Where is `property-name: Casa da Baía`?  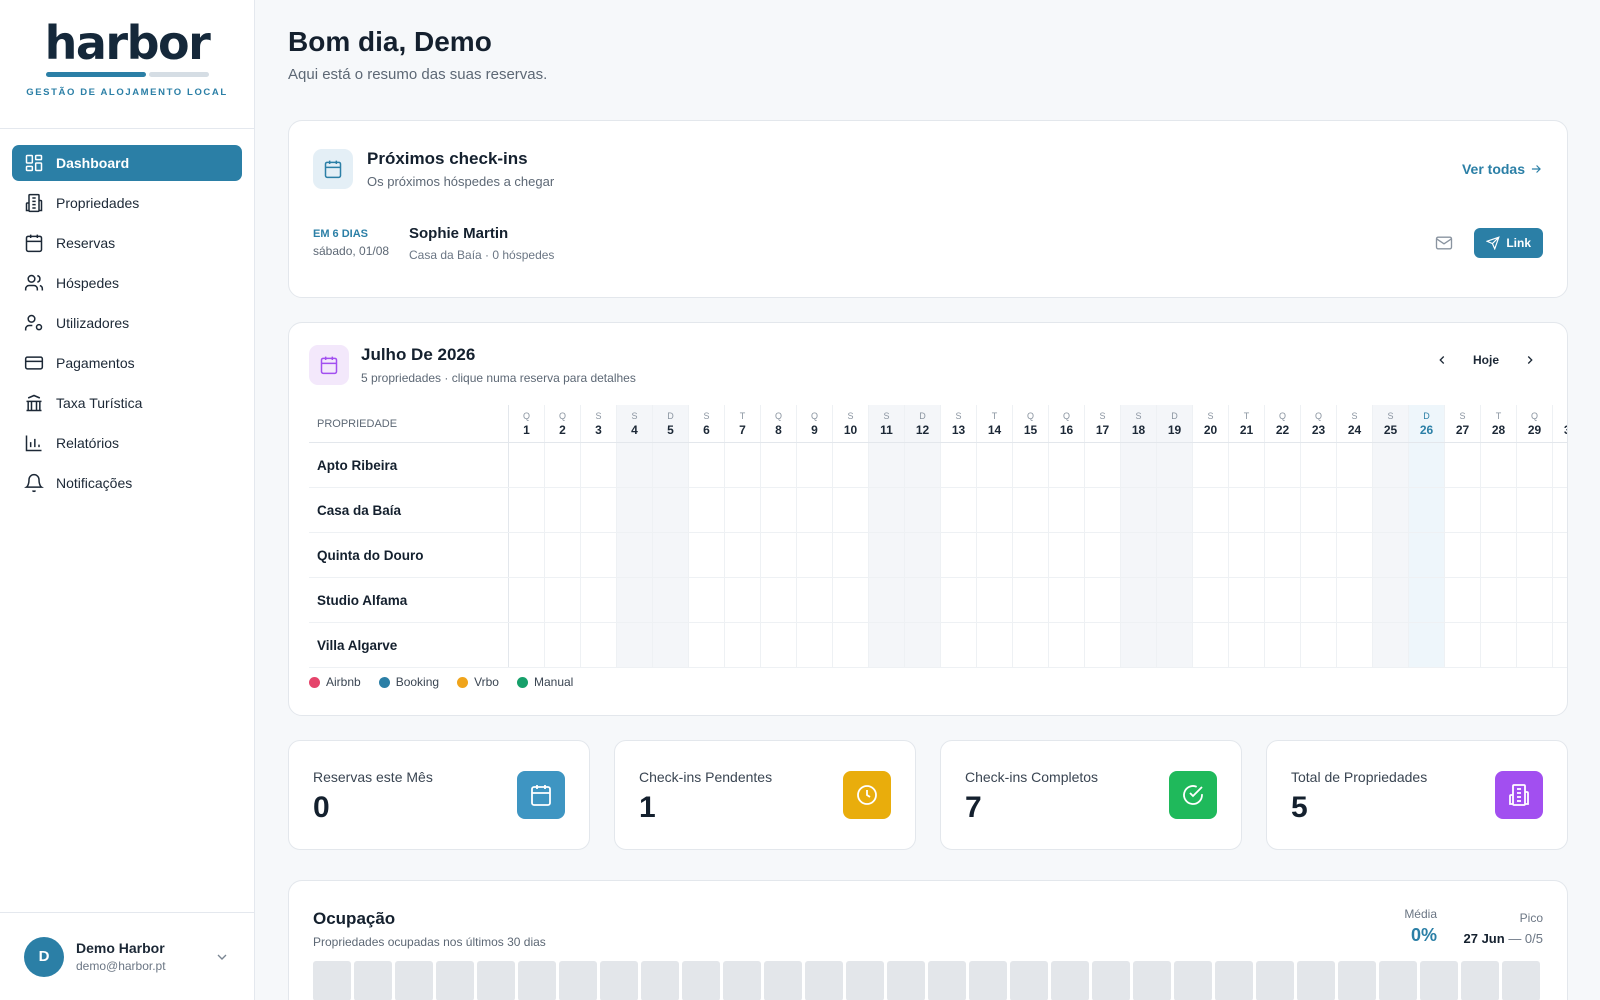
property-name: Casa da Baía is located at coordinates (409, 510).